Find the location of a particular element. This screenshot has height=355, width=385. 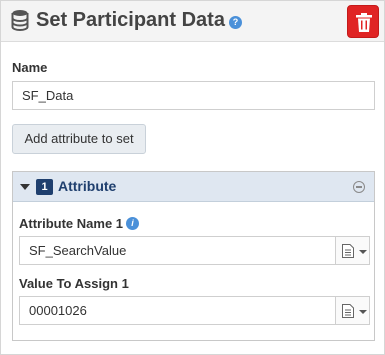

trash-icon is located at coordinates (364, 22).